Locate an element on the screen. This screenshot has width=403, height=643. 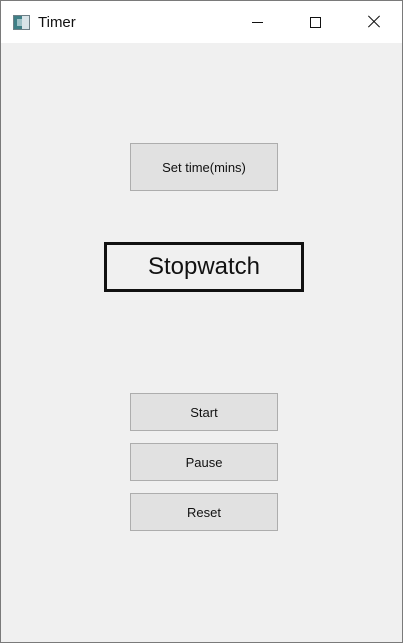
window-title: Timer is located at coordinates (57, 22).